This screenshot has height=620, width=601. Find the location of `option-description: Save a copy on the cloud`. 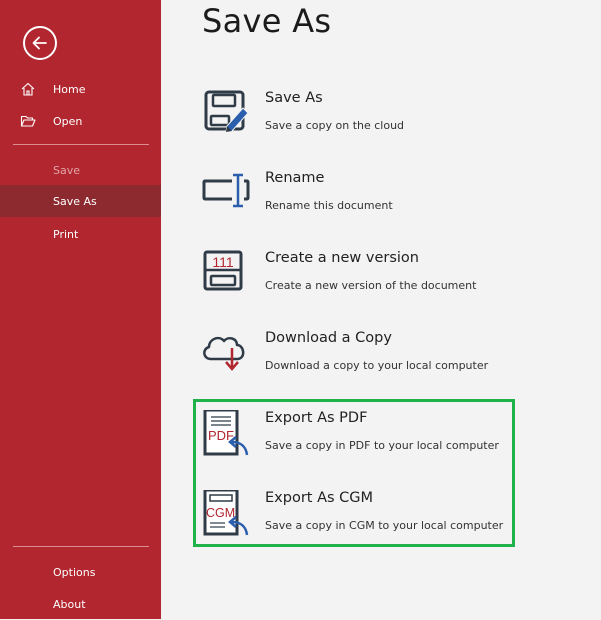

option-description: Save a copy on the cloud is located at coordinates (335, 125).